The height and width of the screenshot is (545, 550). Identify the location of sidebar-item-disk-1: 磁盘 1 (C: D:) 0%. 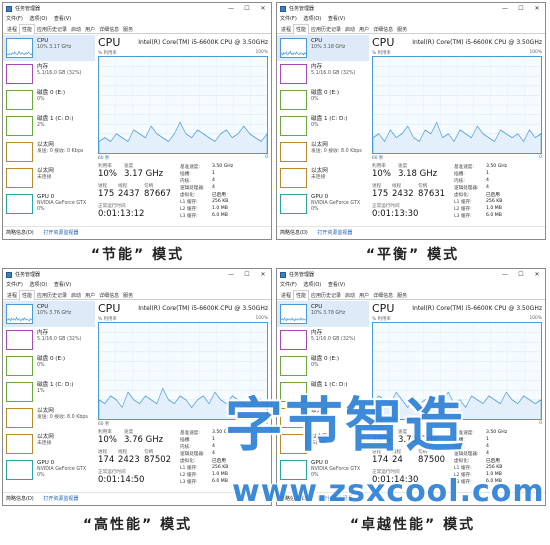
(323, 126).